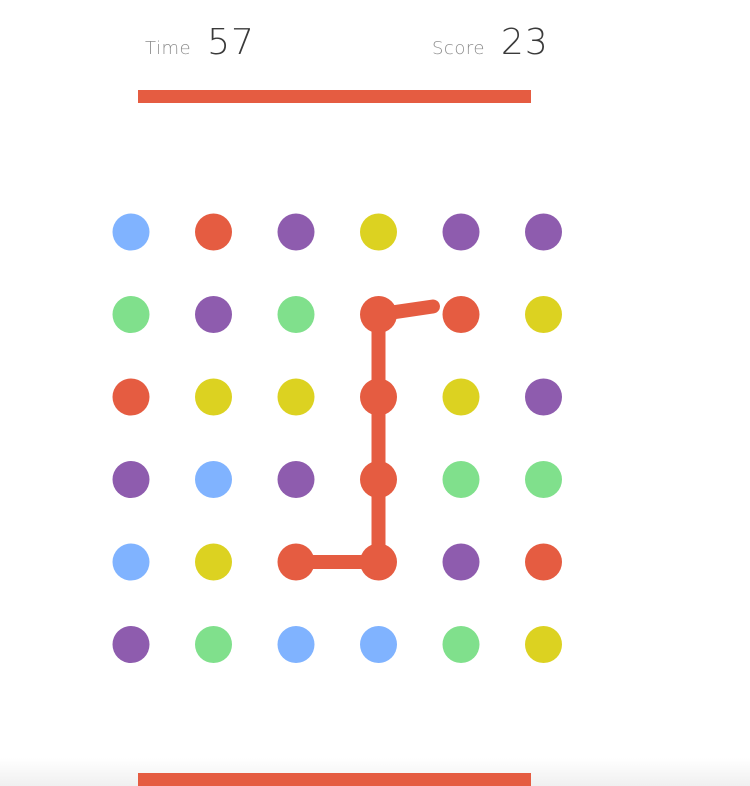 The width and height of the screenshot is (750, 786). Describe the element at coordinates (461, 479) in the screenshot. I see `dot-green-r4-c5` at that location.